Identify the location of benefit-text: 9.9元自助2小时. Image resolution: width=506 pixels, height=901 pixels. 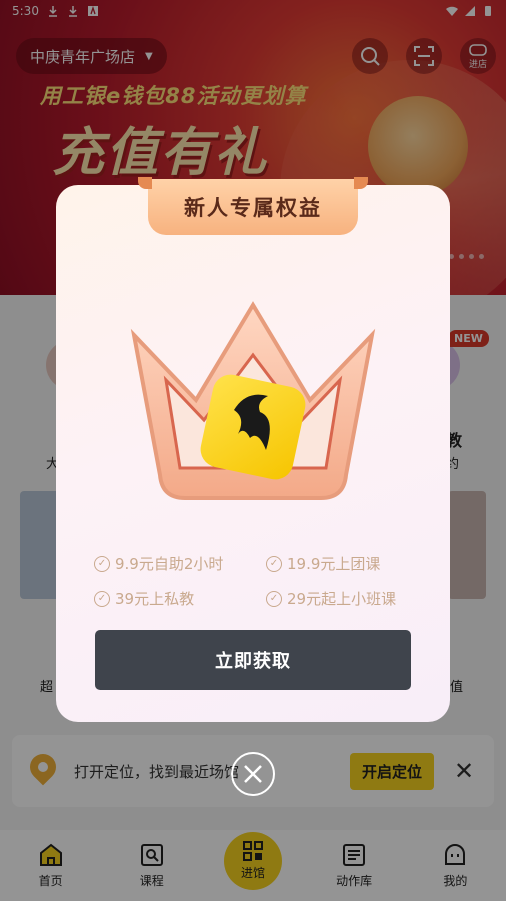
(169, 564).